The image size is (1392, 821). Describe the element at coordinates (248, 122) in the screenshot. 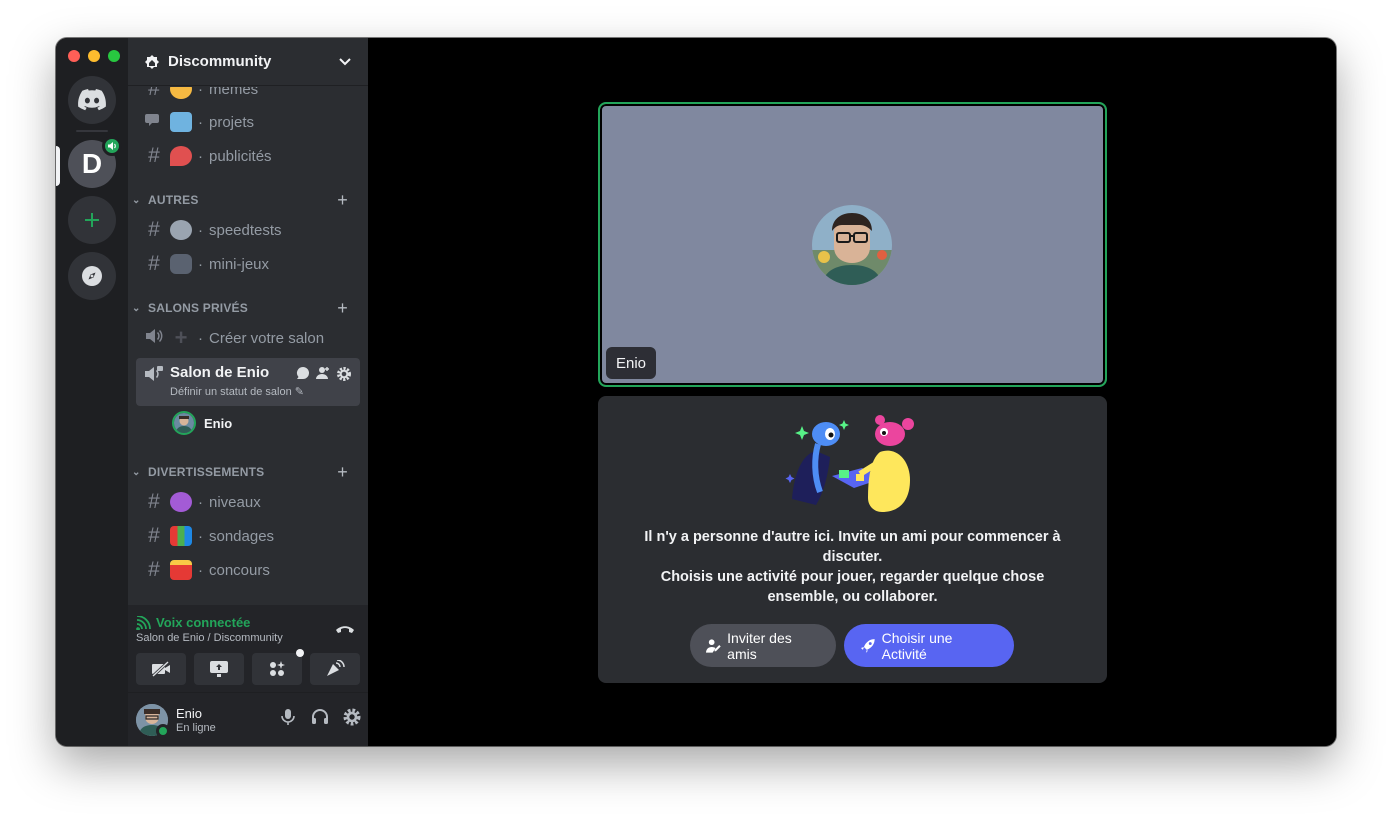

I see `channel-projets: · projets` at that location.